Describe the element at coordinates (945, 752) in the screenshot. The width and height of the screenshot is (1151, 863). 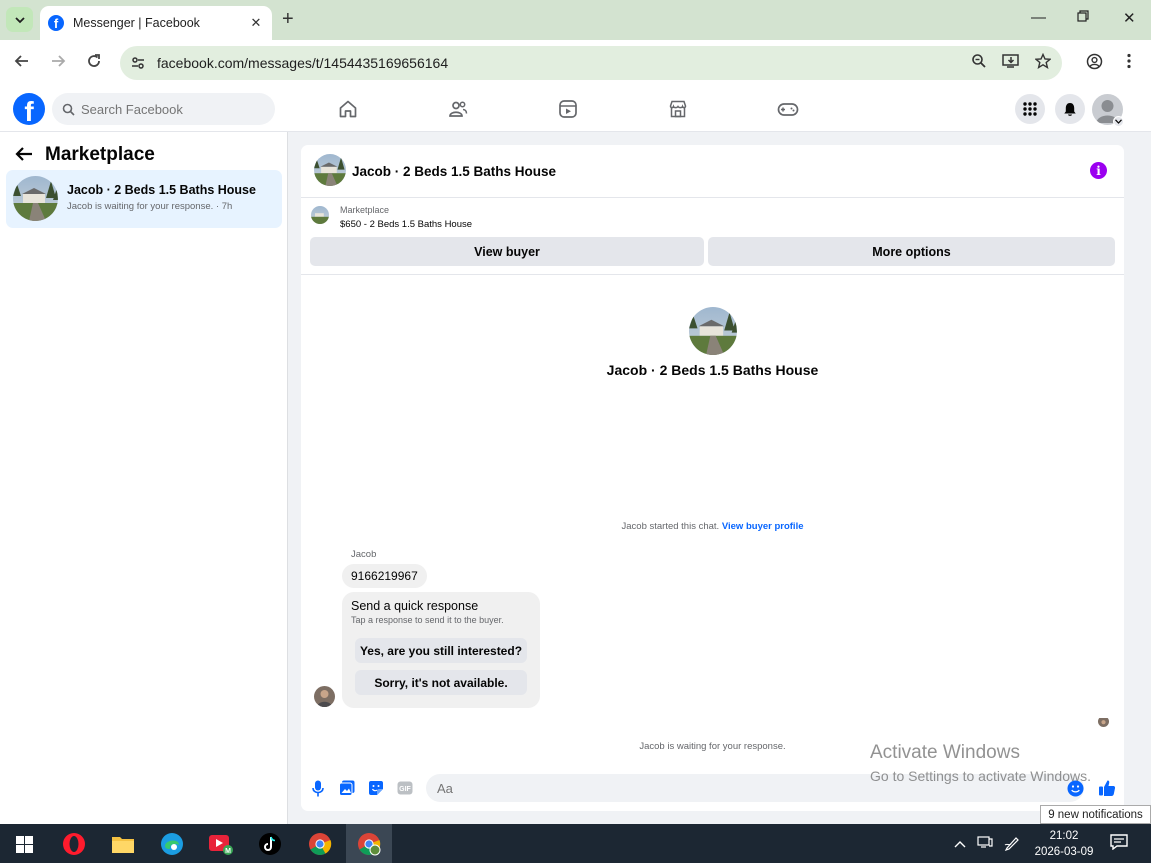
I see `activate-title: Activate Windows` at that location.